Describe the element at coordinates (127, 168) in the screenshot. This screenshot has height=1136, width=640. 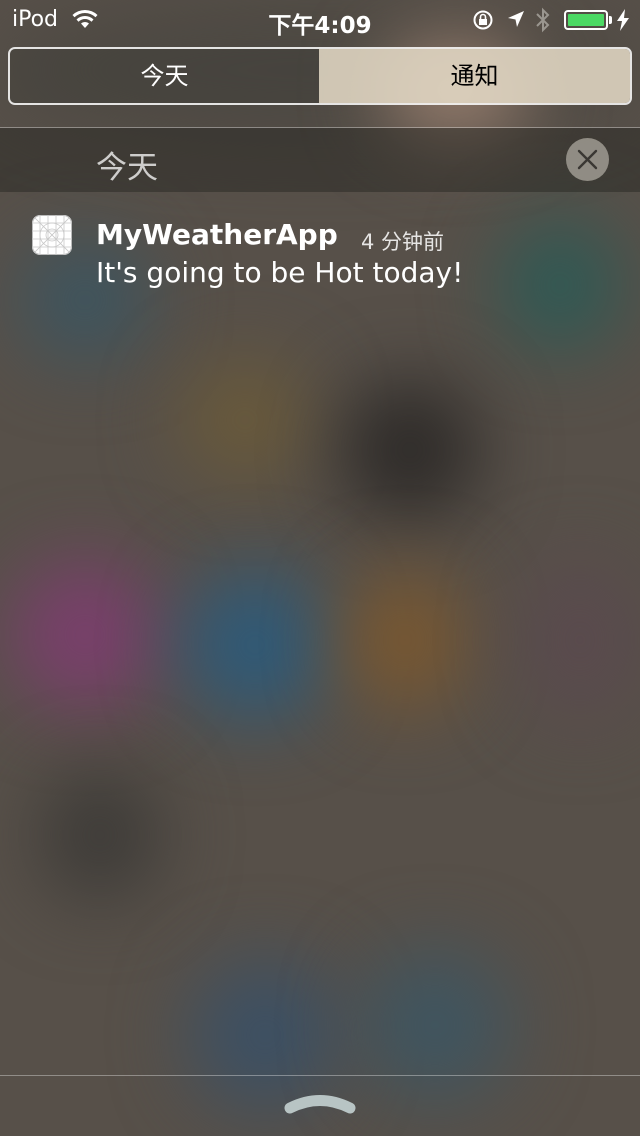
I see `section-title: 今天` at that location.